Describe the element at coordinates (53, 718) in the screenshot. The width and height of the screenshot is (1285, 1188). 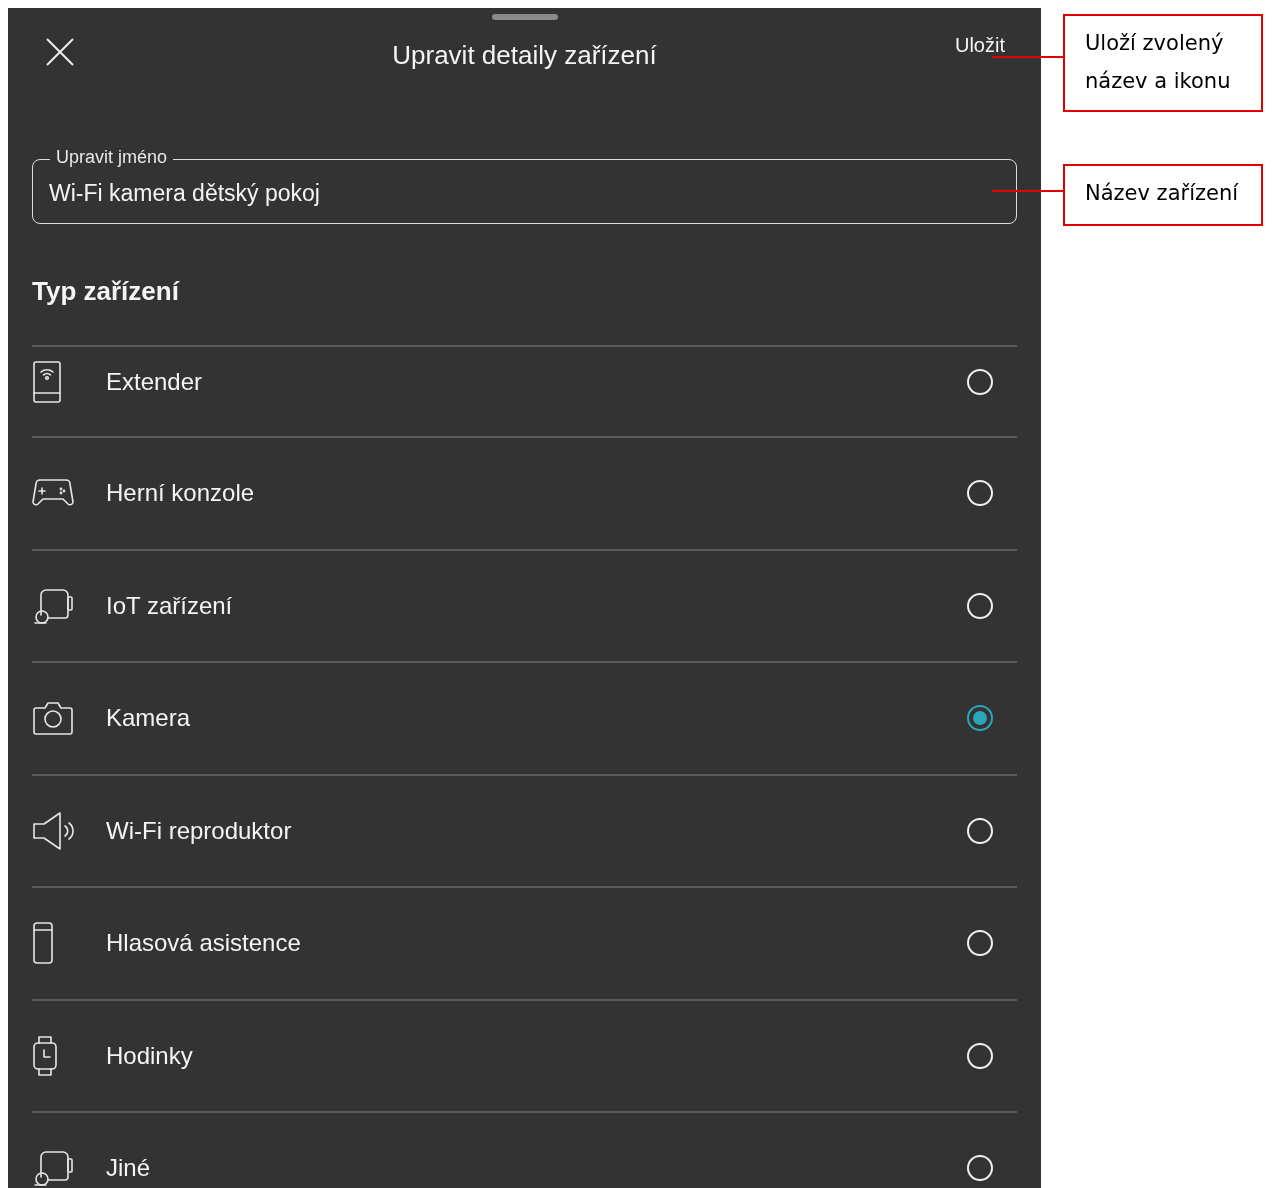
I see `camera-icon` at that location.